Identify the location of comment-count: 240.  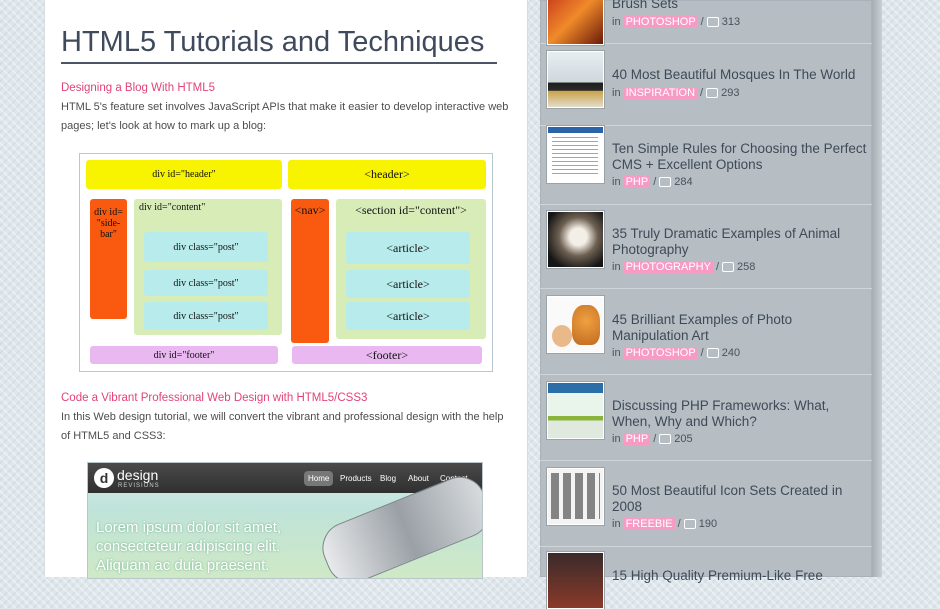
(731, 353).